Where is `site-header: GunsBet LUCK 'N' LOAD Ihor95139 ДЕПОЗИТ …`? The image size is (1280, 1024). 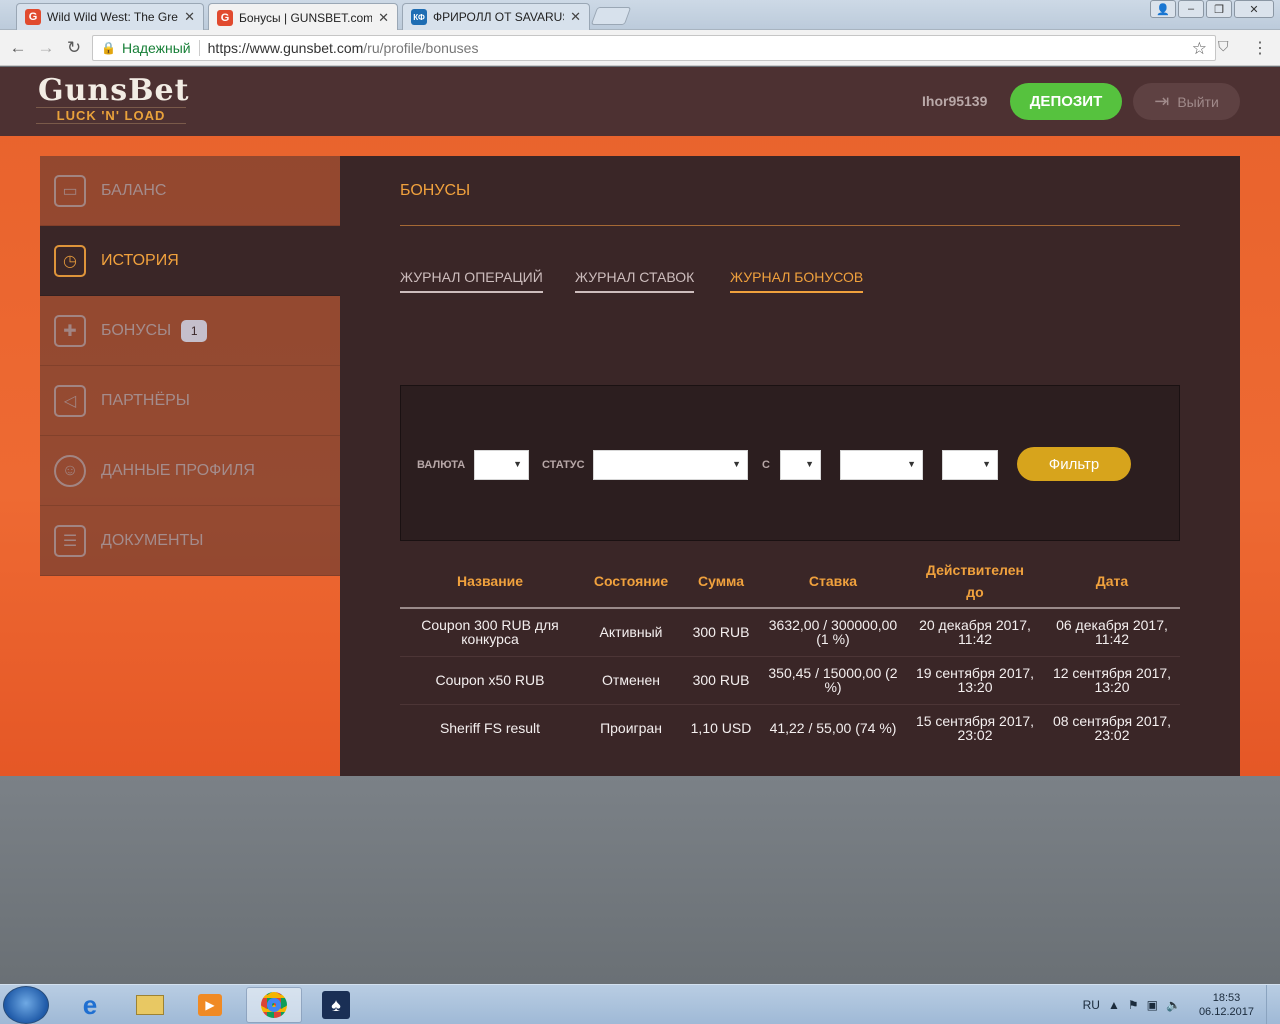
site-header: GunsBet LUCK 'N' LOAD Ihor95139 ДЕПОЗИТ … is located at coordinates (640, 101).